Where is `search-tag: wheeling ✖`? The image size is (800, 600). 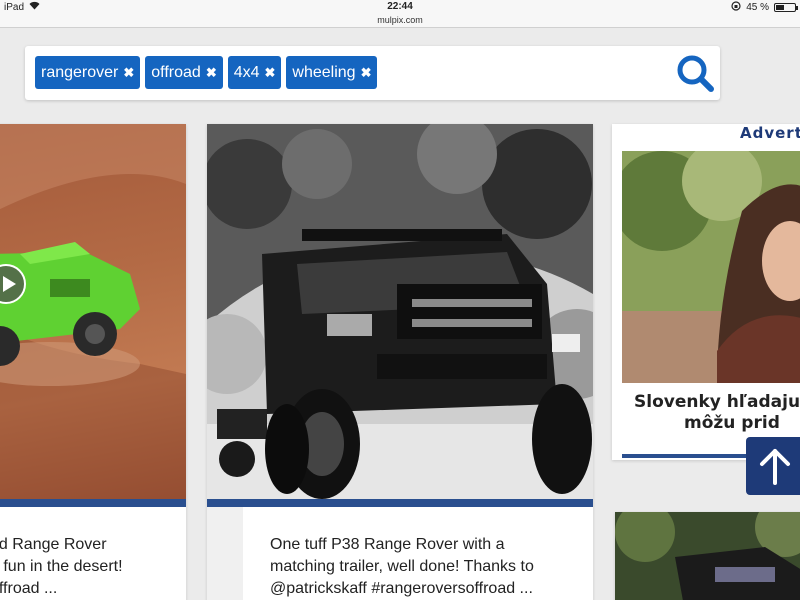
search-tag: wheeling ✖ is located at coordinates (332, 72).